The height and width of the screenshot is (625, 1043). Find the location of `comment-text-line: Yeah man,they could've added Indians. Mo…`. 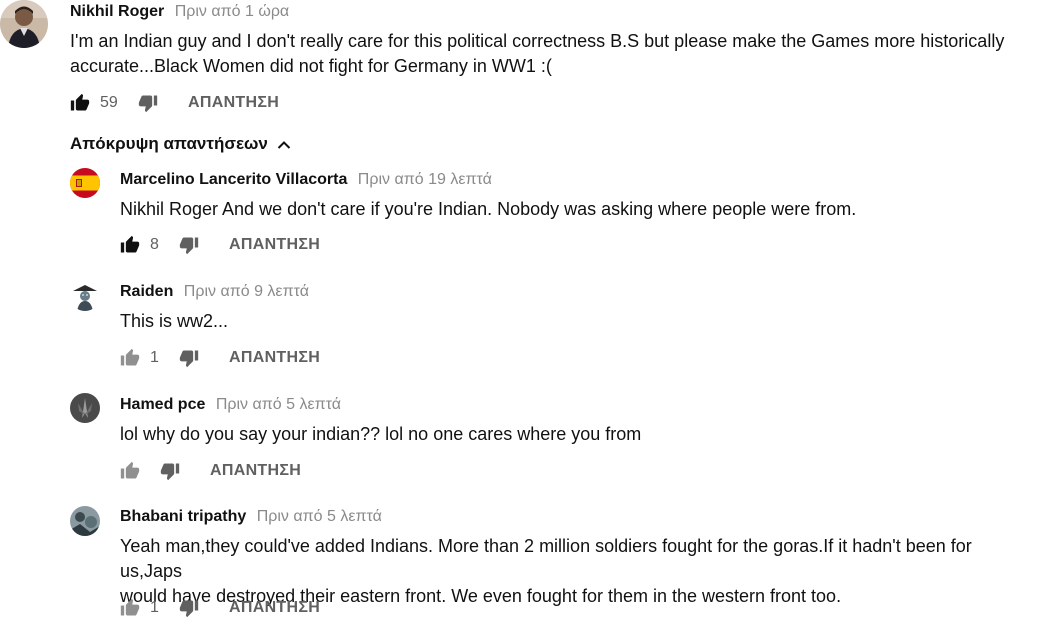

comment-text-line: Yeah man,they could've added Indians. Mo… is located at coordinates (546, 558).